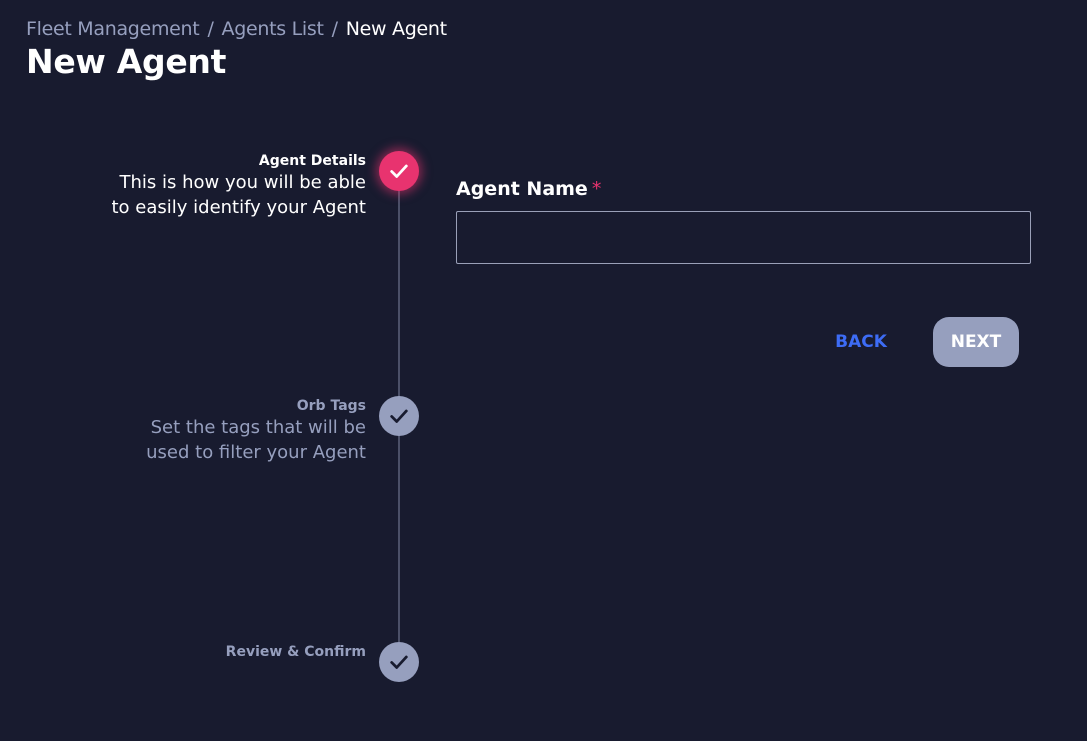  I want to click on step-title: Orb Tags, so click(331, 406).